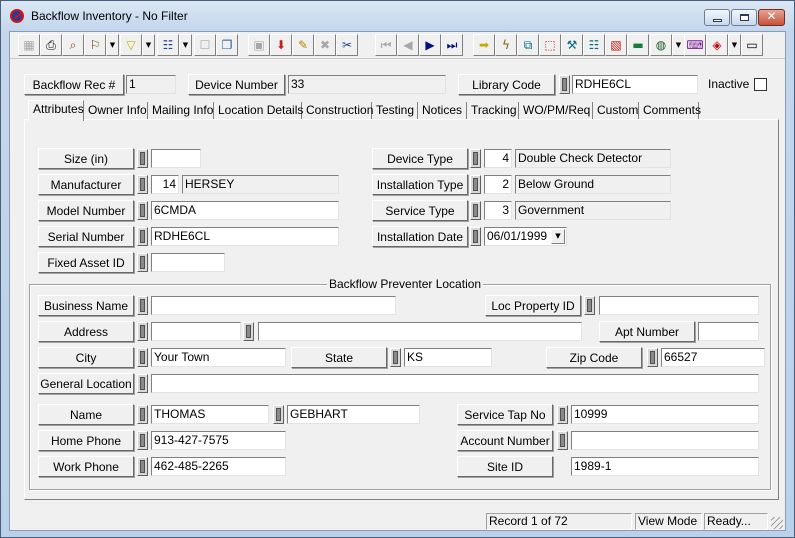 This screenshot has height=538, width=795. I want to click on report-button: ☷, so click(168, 45).